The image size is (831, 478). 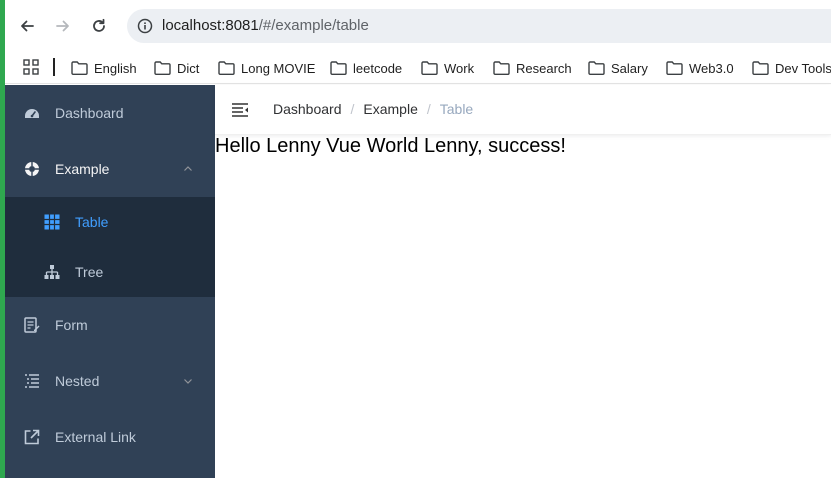 What do you see at coordinates (544, 68) in the screenshot?
I see `bookmark-label: Research` at bounding box center [544, 68].